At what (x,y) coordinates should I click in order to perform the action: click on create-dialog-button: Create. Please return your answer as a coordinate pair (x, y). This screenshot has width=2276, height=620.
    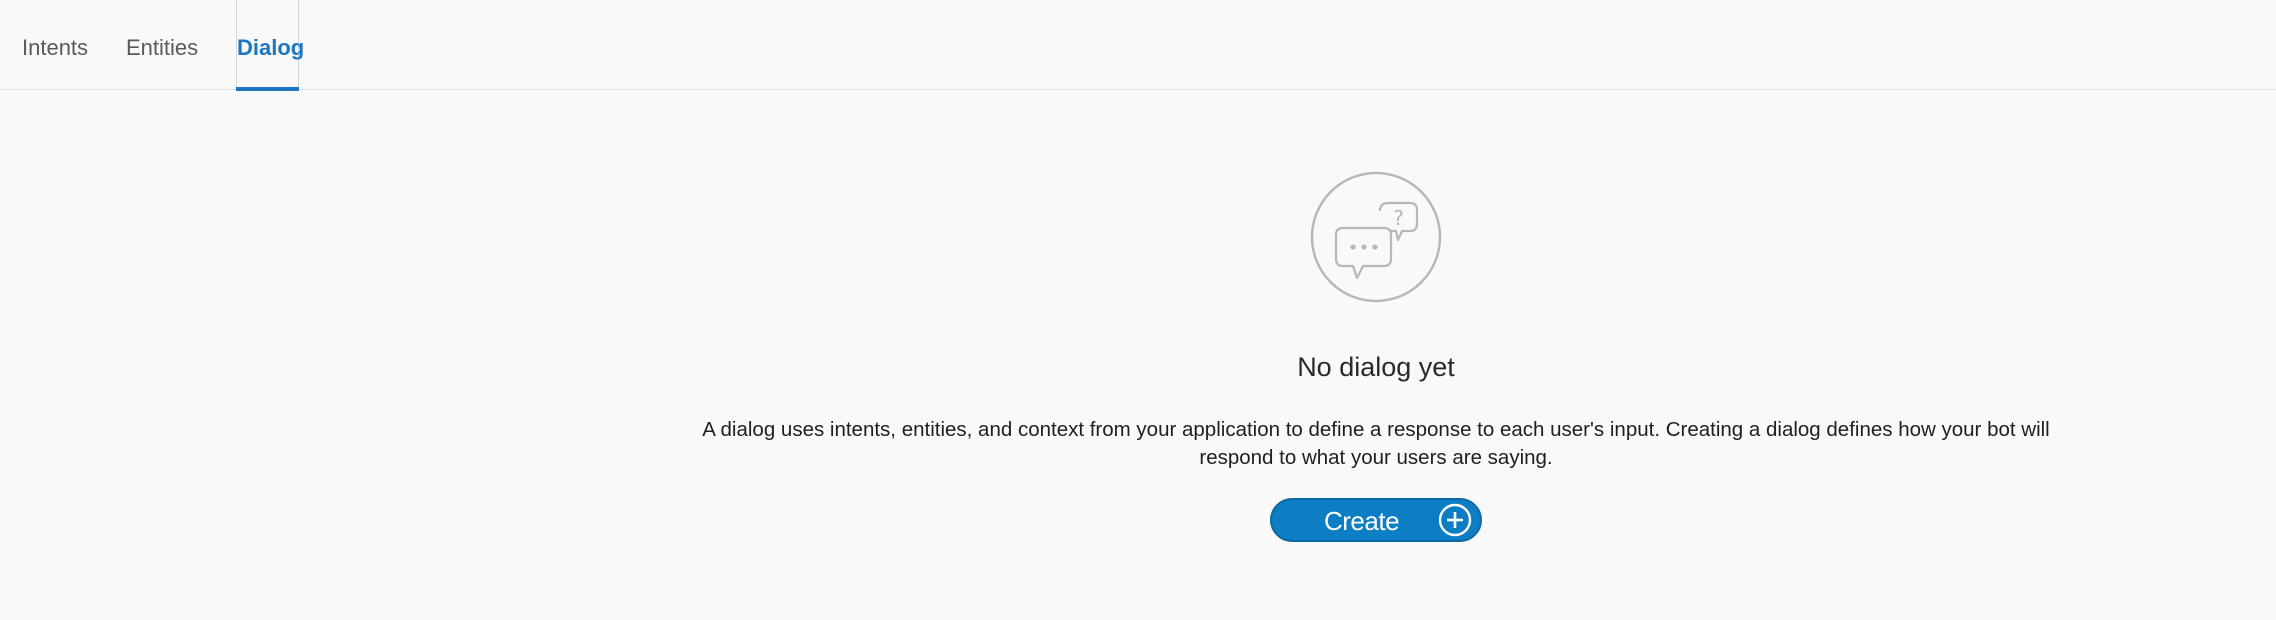
    Looking at the image, I should click on (1376, 520).